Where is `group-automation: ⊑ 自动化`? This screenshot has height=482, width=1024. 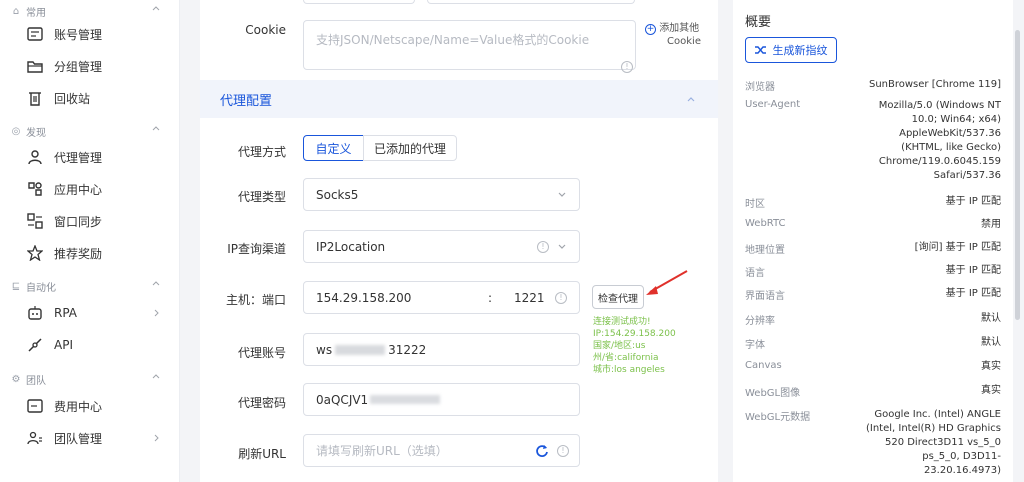
group-automation: ⊑ 自动化 is located at coordinates (90, 286).